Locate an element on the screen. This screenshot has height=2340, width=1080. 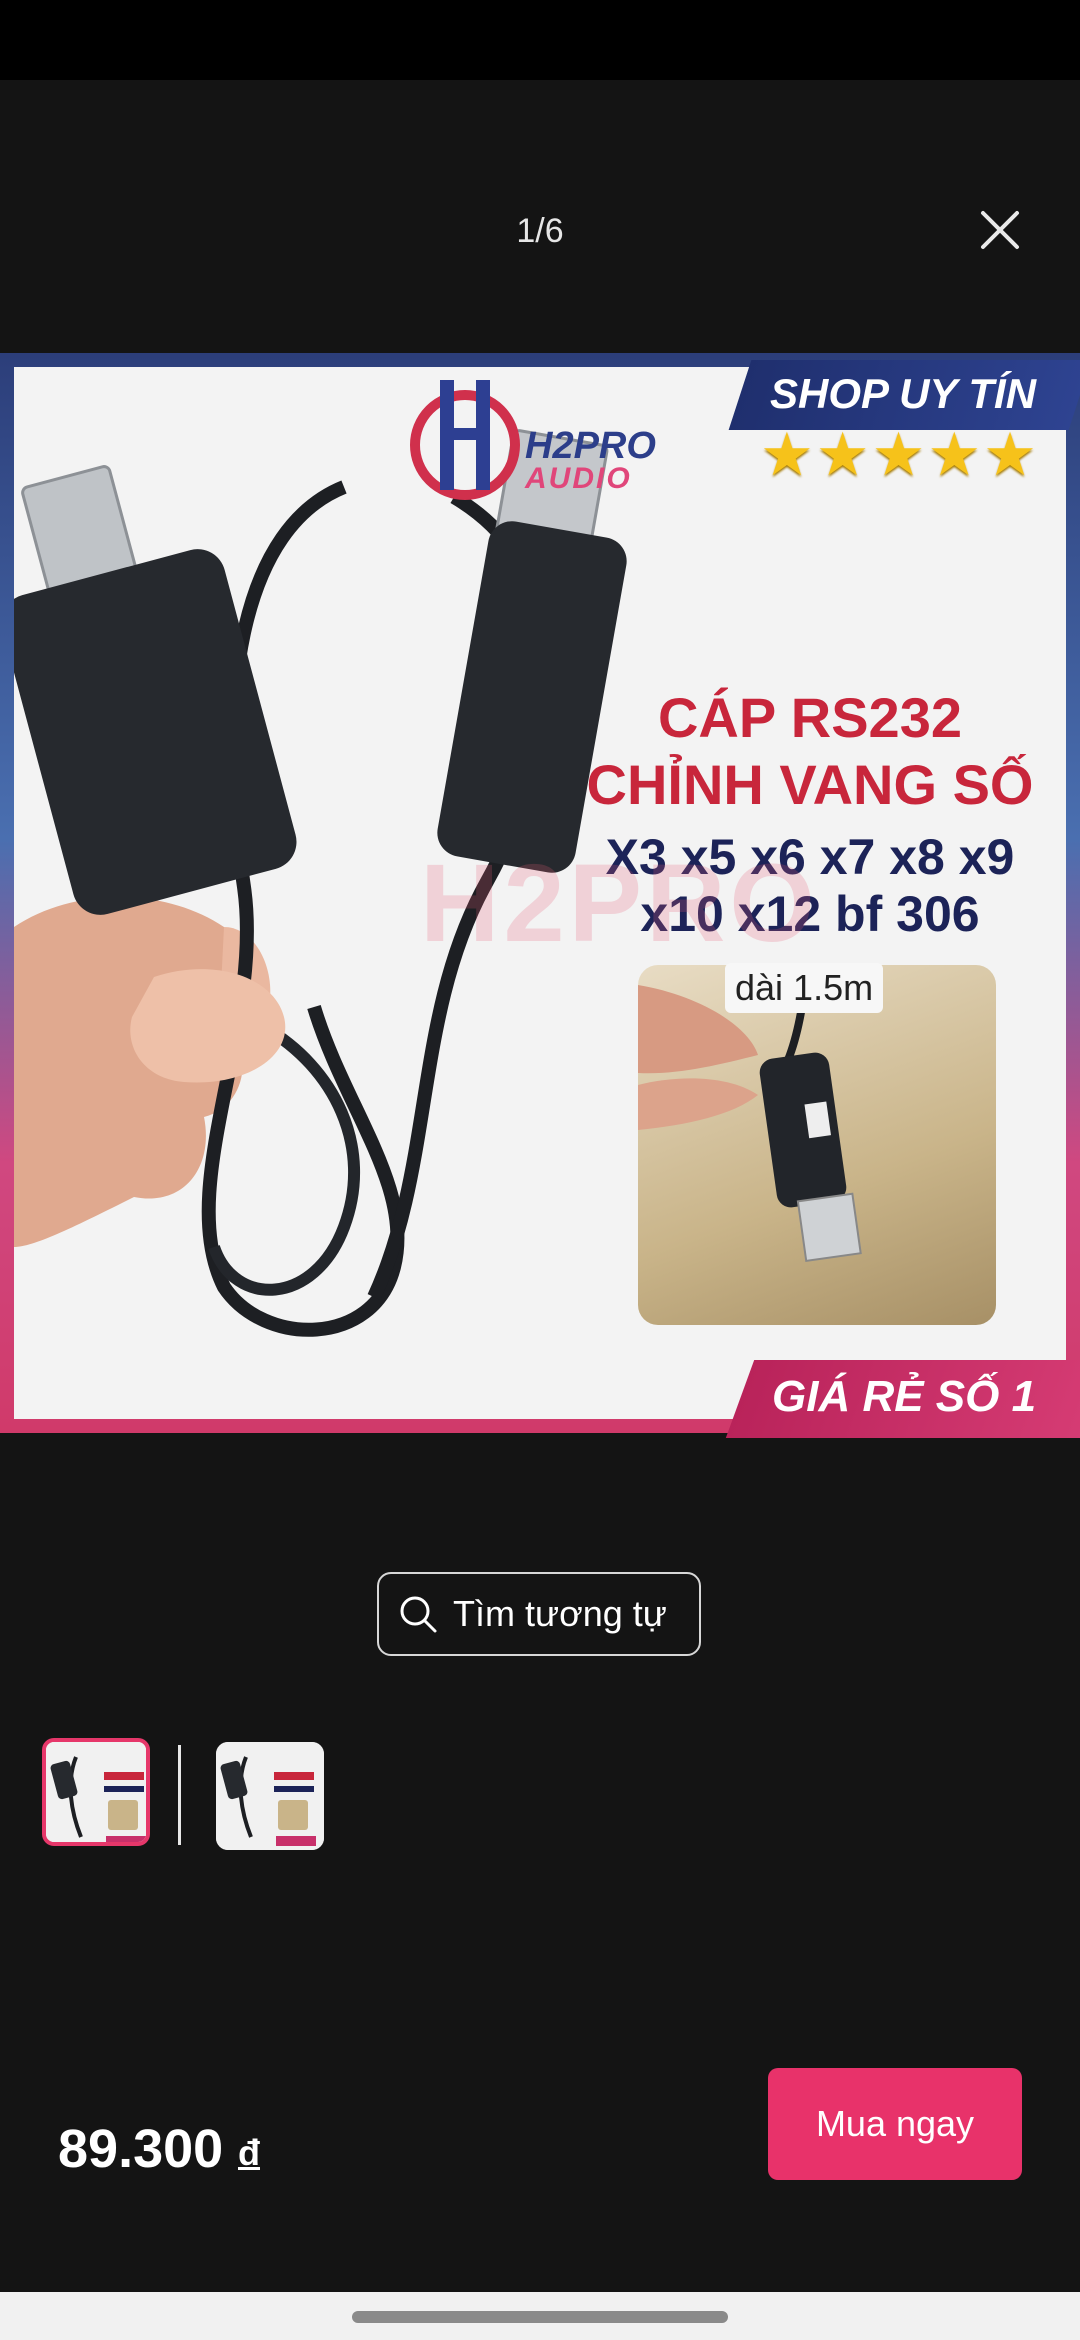
brand-logo-mark is located at coordinates (465, 440).